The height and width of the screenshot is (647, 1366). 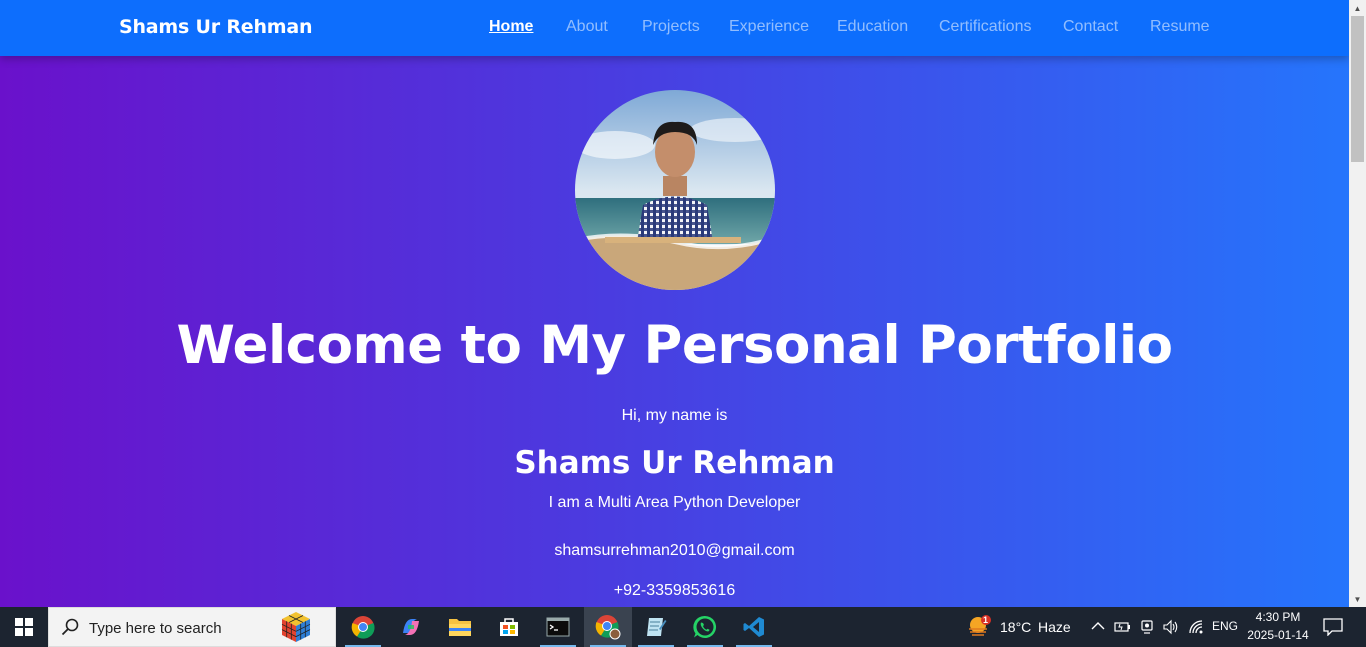 What do you see at coordinates (1357, 599) in the screenshot?
I see `scroll-down-arrow-icon: ▼` at bounding box center [1357, 599].